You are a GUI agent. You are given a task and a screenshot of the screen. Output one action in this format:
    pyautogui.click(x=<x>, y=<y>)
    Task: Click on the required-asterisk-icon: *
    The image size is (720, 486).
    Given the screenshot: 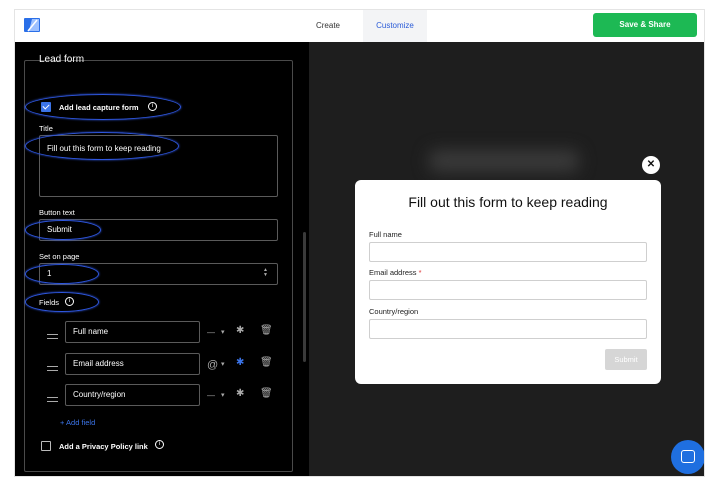 What is the action you would take?
    pyautogui.click(x=420, y=272)
    